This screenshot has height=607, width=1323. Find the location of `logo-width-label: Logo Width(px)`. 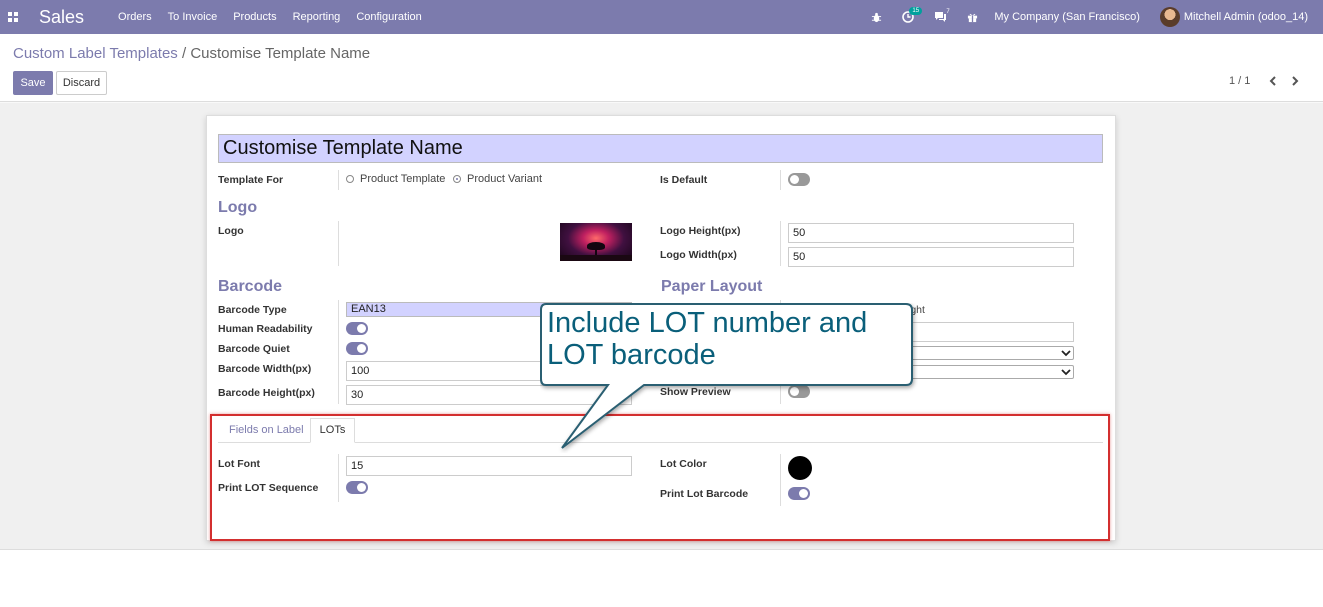

logo-width-label: Logo Width(px) is located at coordinates (698, 255).